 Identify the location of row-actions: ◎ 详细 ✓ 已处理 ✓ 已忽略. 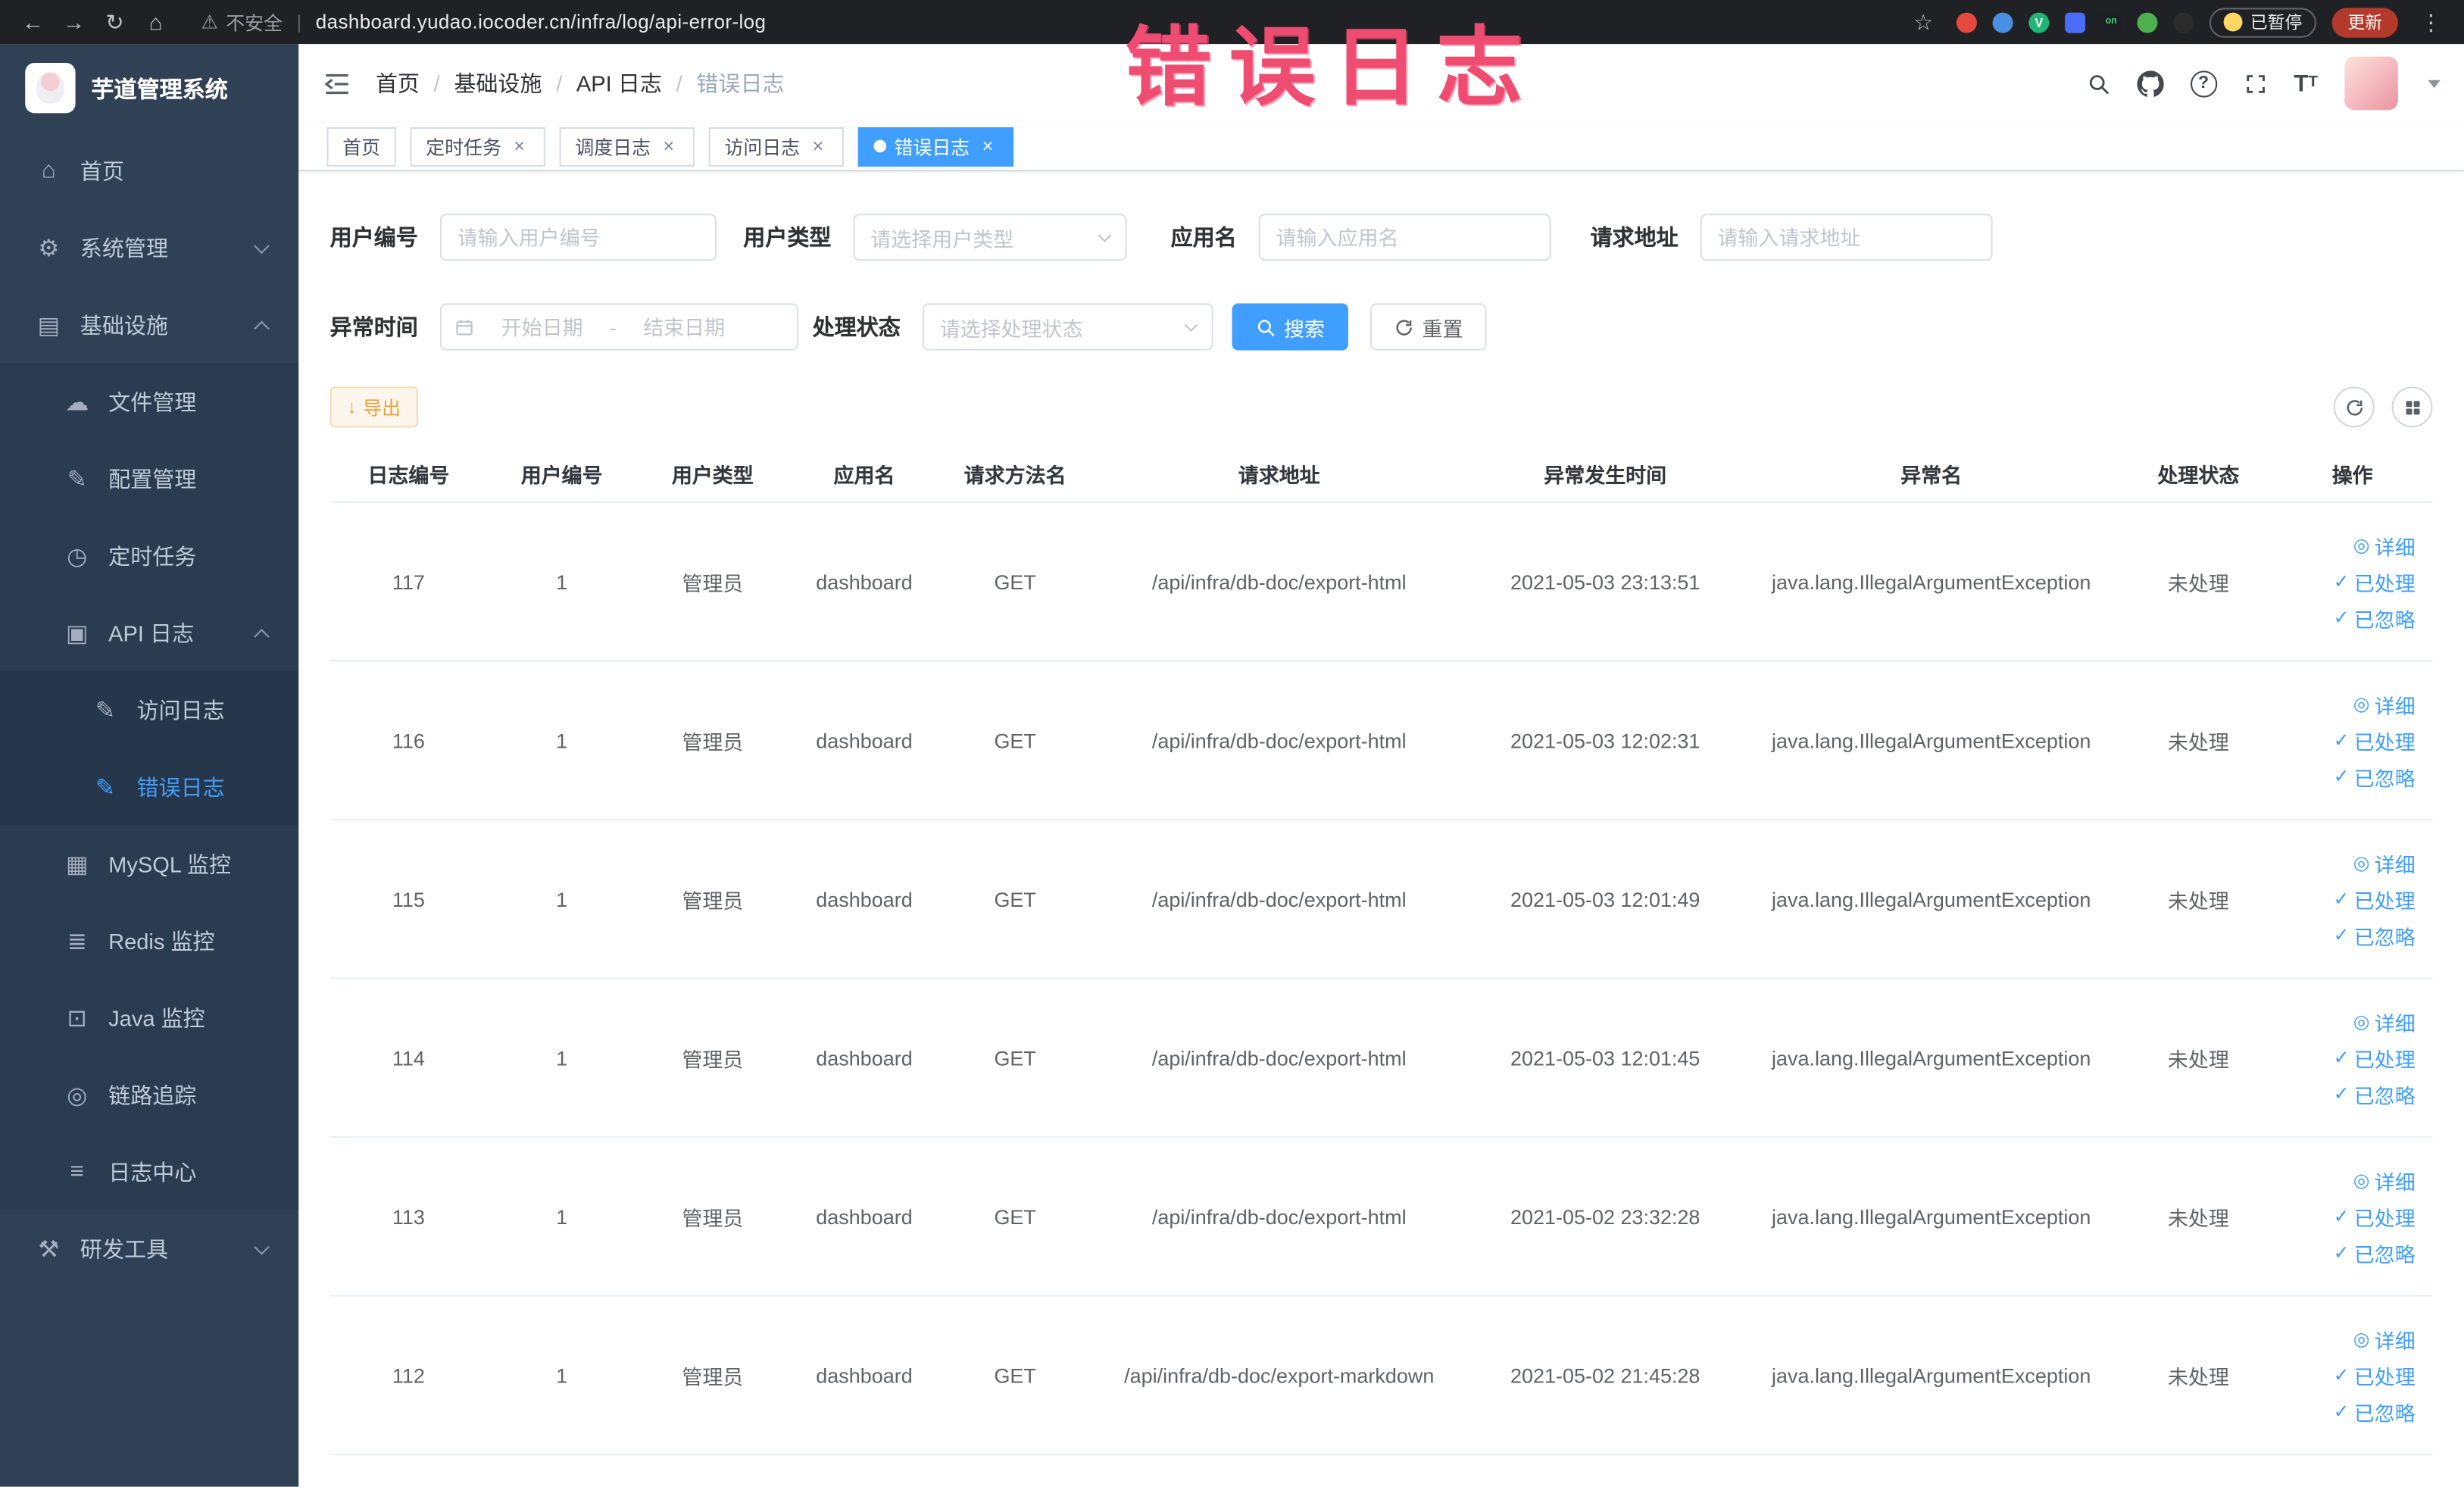
(2352, 740).